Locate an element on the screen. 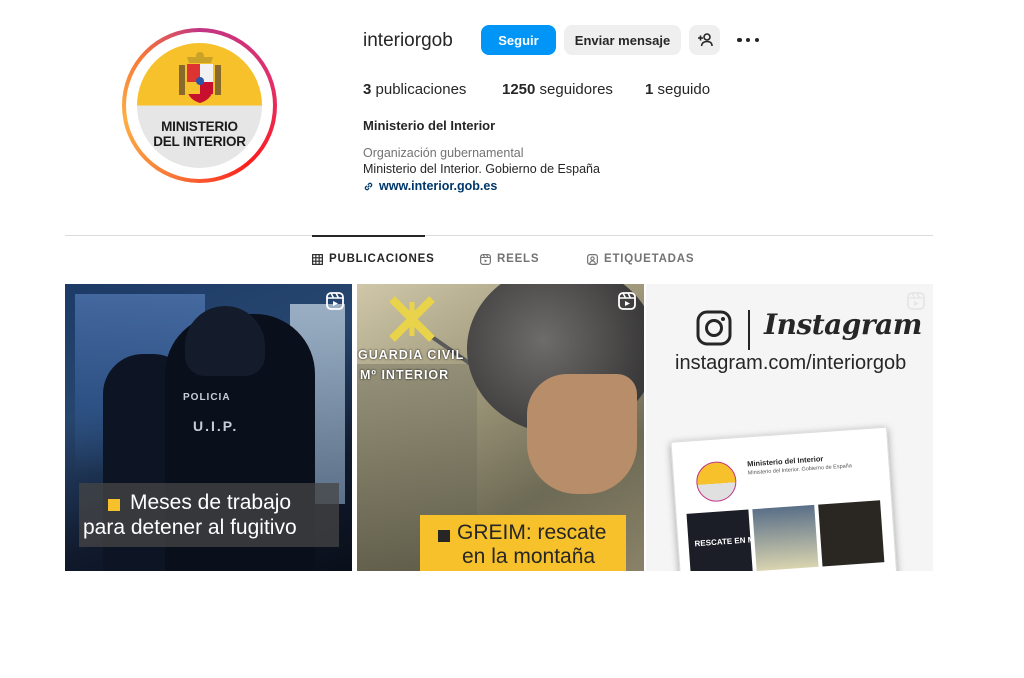  website-text: www.interior.gob.es is located at coordinates (438, 186).